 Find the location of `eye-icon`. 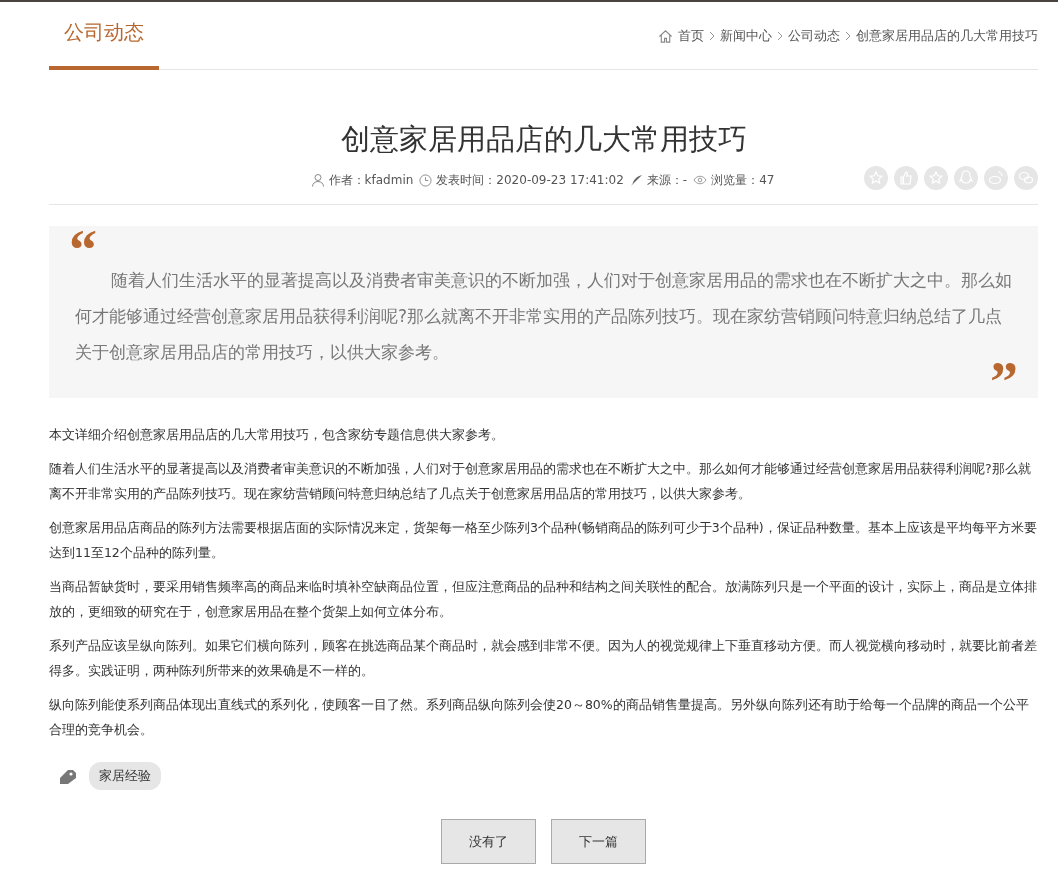

eye-icon is located at coordinates (700, 180).